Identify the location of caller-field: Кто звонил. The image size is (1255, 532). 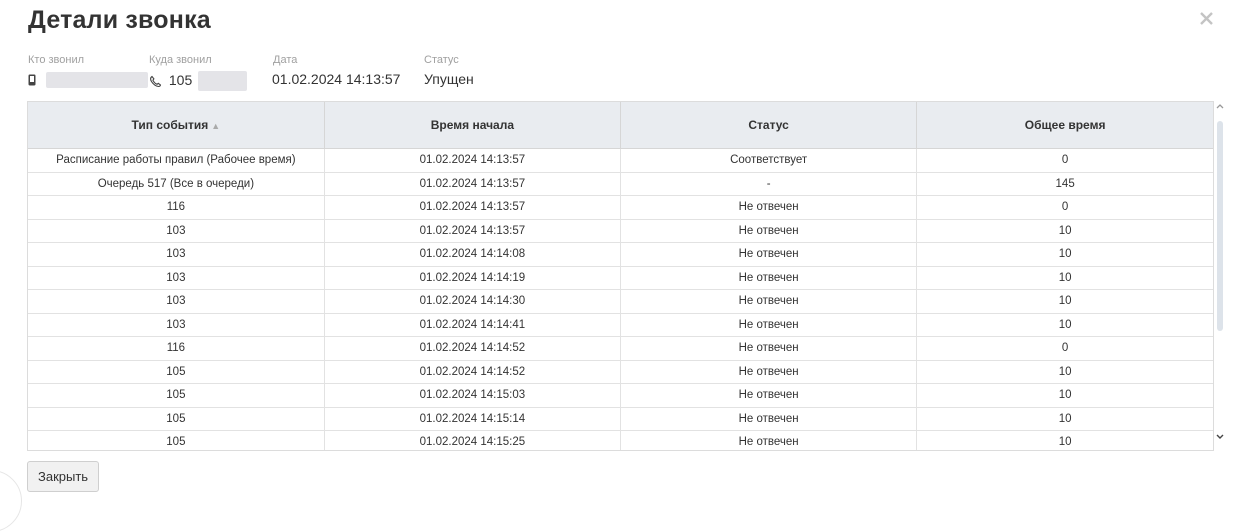
(88, 71).